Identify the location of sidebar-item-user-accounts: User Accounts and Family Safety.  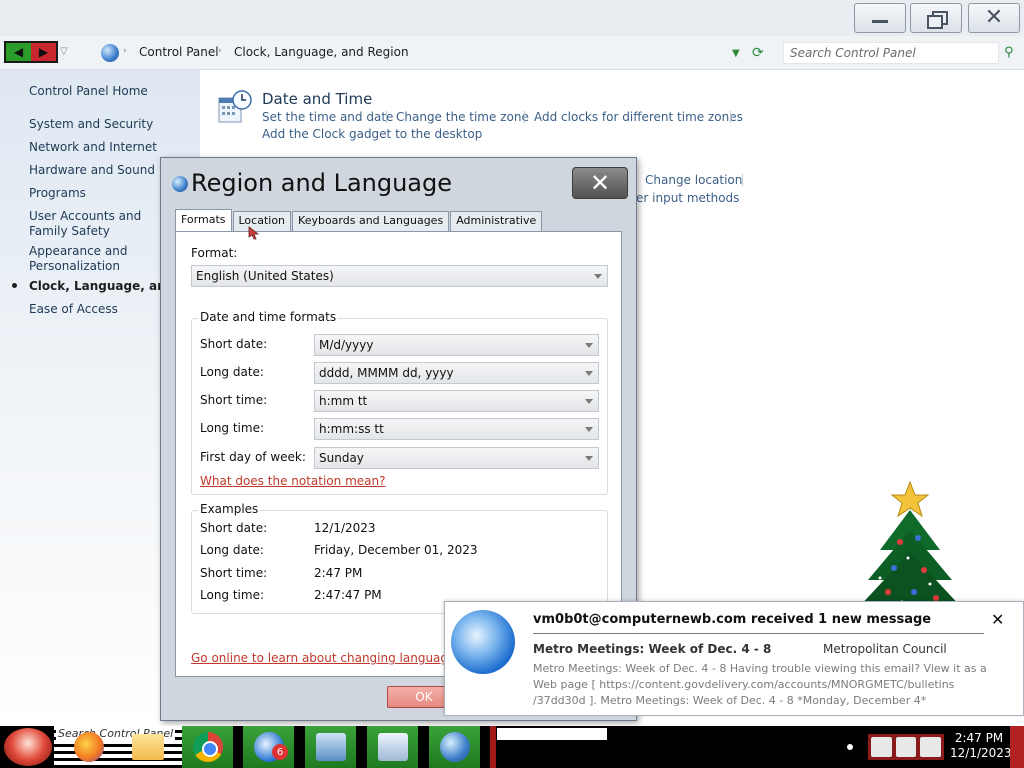
(95, 224).